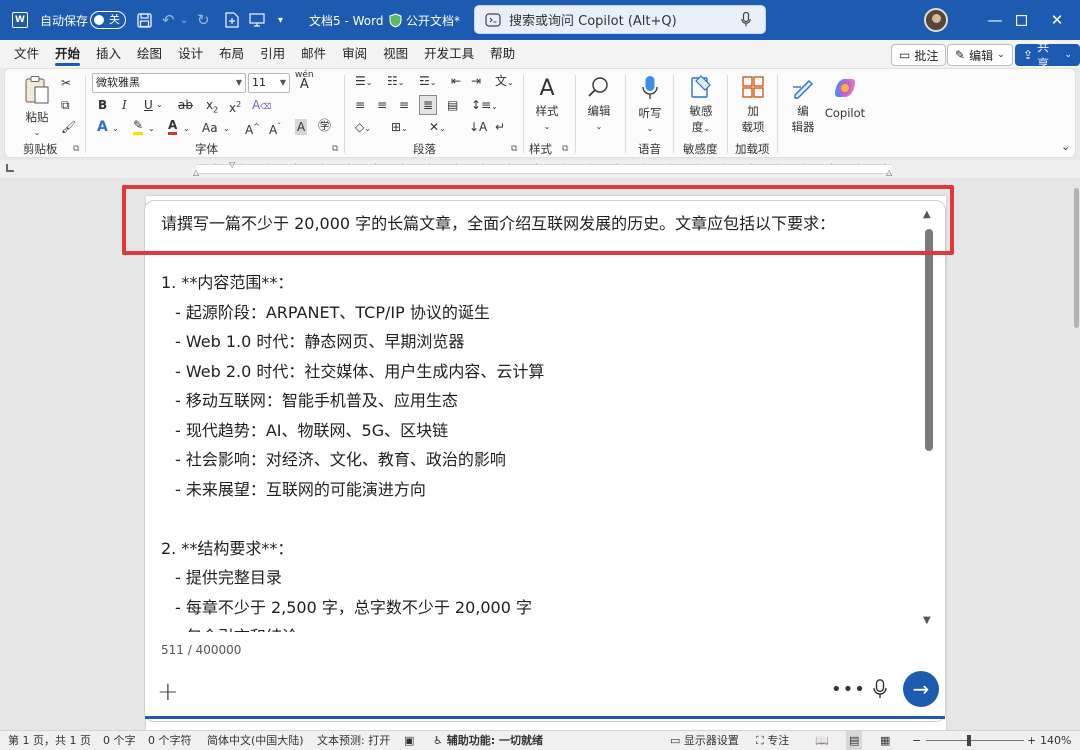 Image resolution: width=1080 pixels, height=750 pixels. I want to click on status-chars: 0 个字符, so click(170, 740).